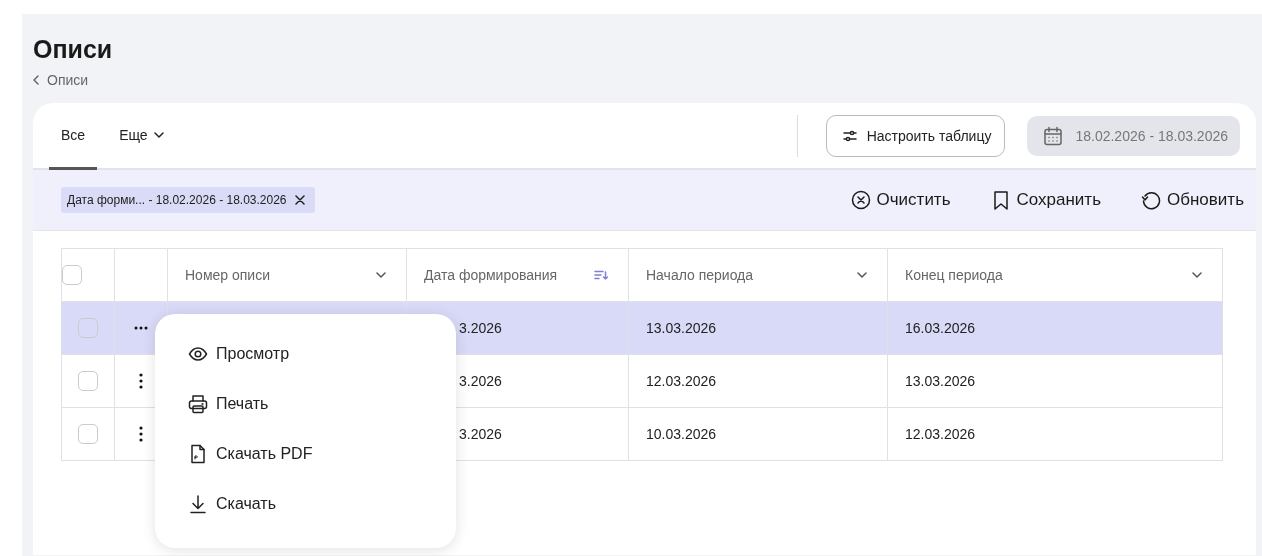 The image size is (1262, 556). What do you see at coordinates (860, 200) in the screenshot?
I see `clear-icon` at bounding box center [860, 200].